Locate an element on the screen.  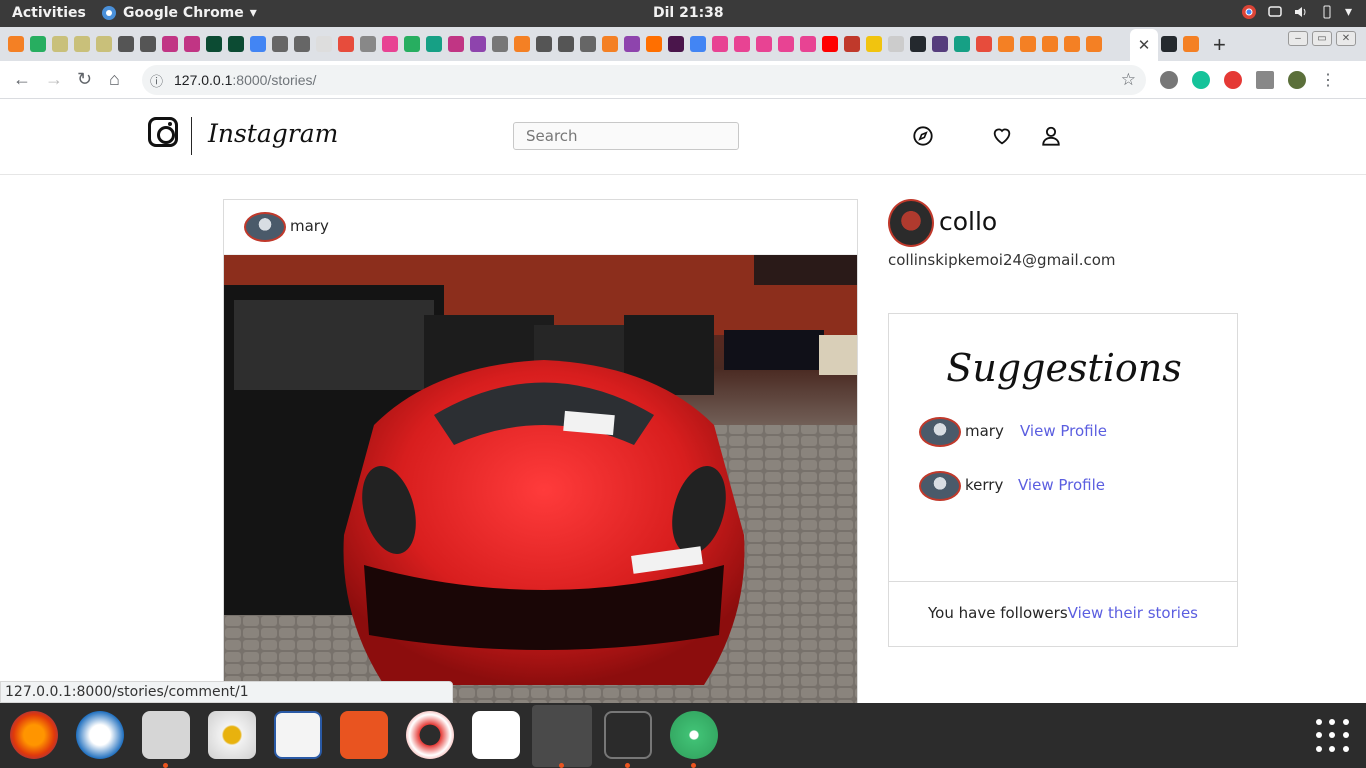
profile-name: collo is located at coordinates (968, 221).